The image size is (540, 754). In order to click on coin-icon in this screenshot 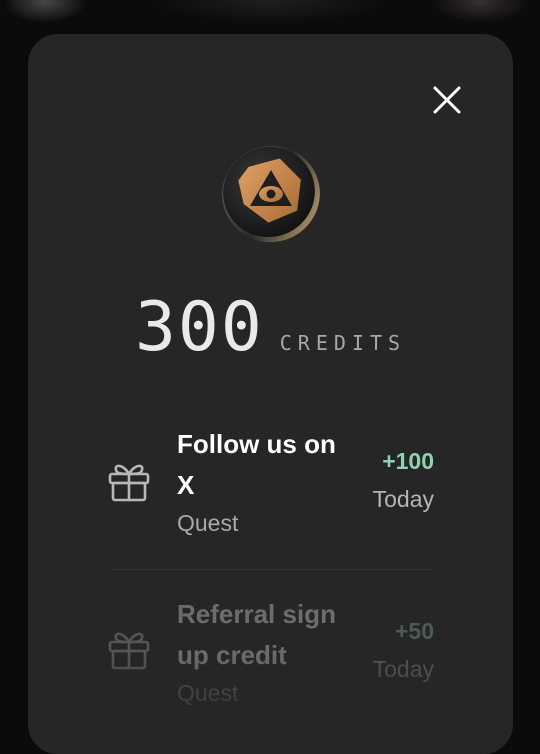, I will do `click(271, 193)`.